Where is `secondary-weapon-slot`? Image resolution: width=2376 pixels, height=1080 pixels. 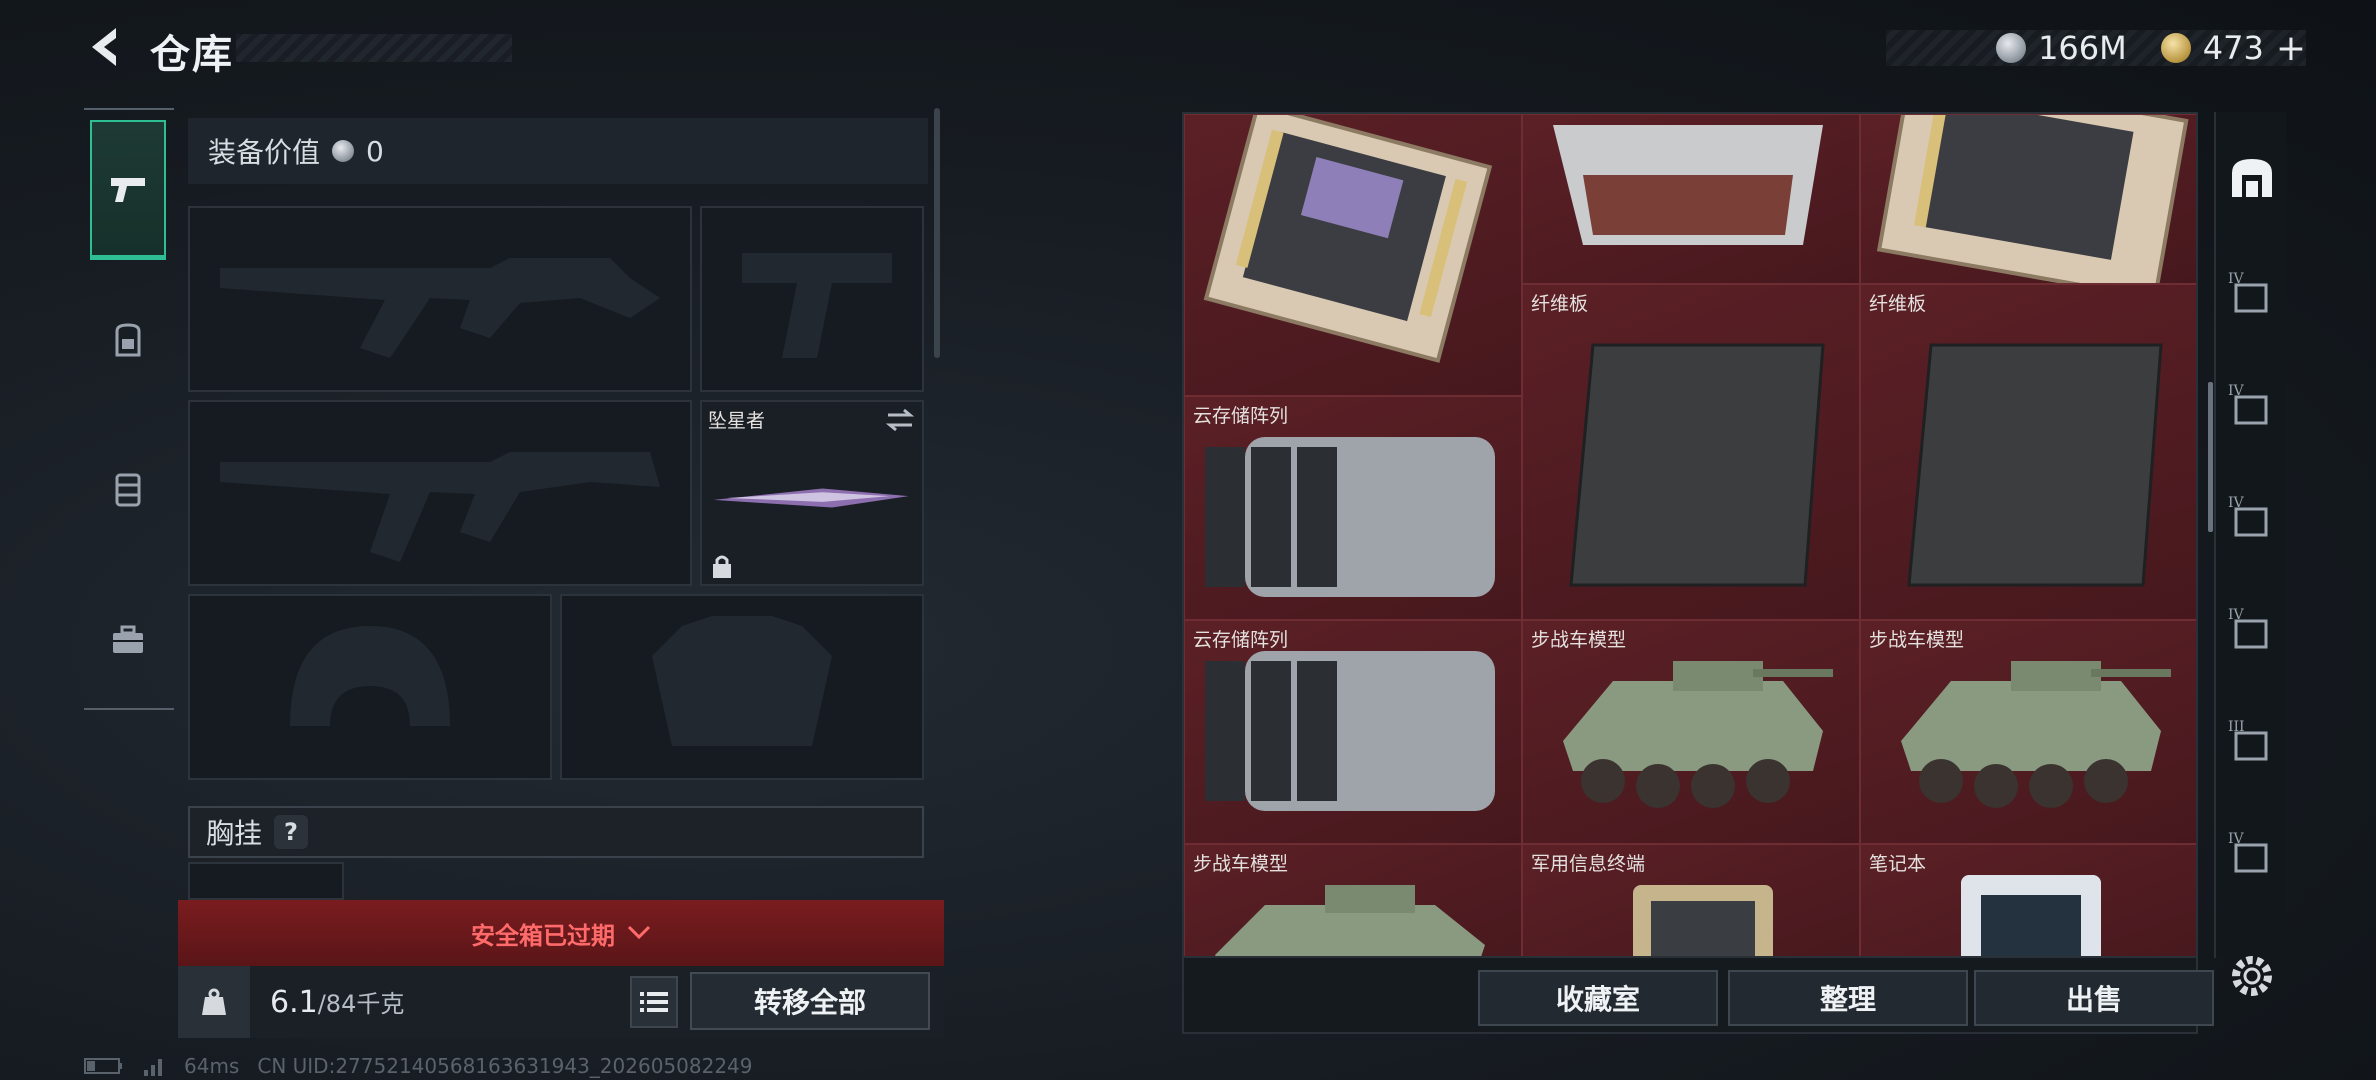
secondary-weapon-slot is located at coordinates (440, 493).